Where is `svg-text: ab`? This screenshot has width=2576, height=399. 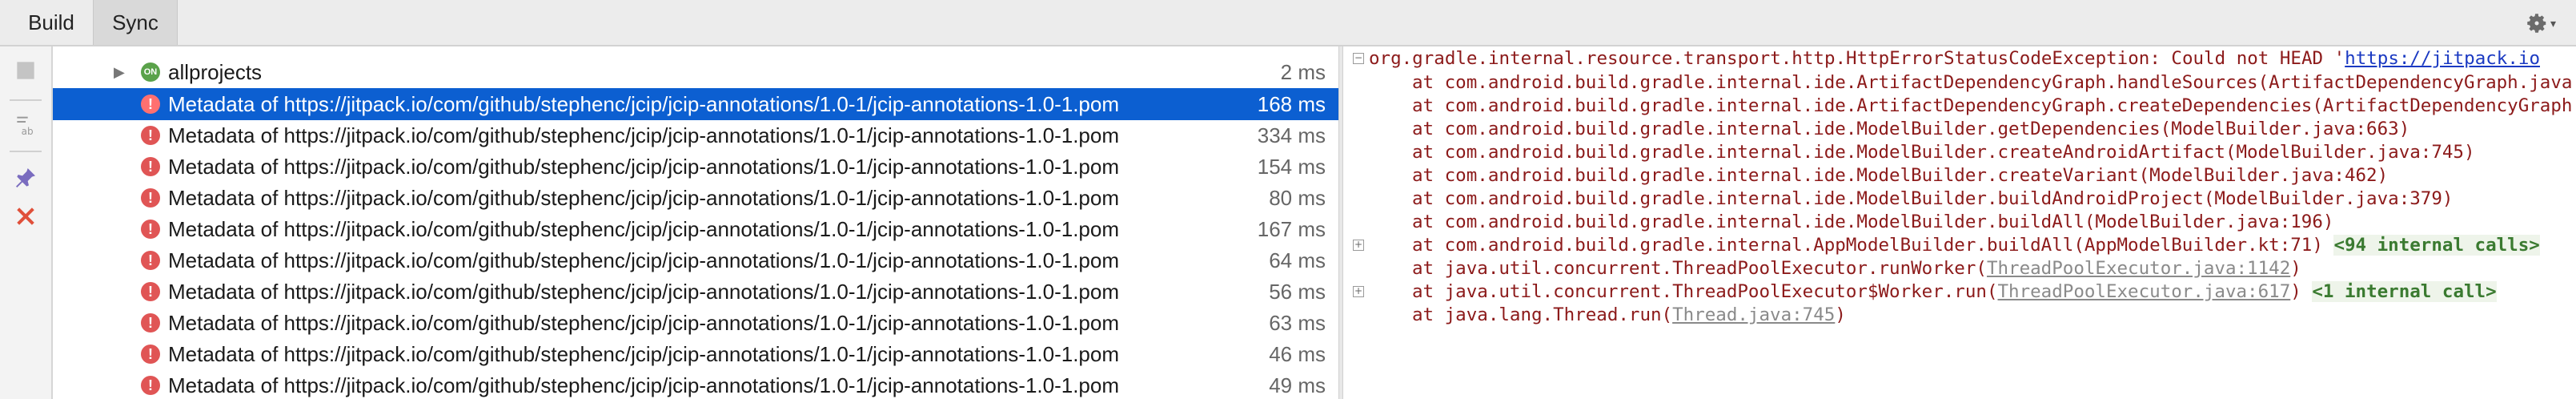
svg-text: ab is located at coordinates (28, 131).